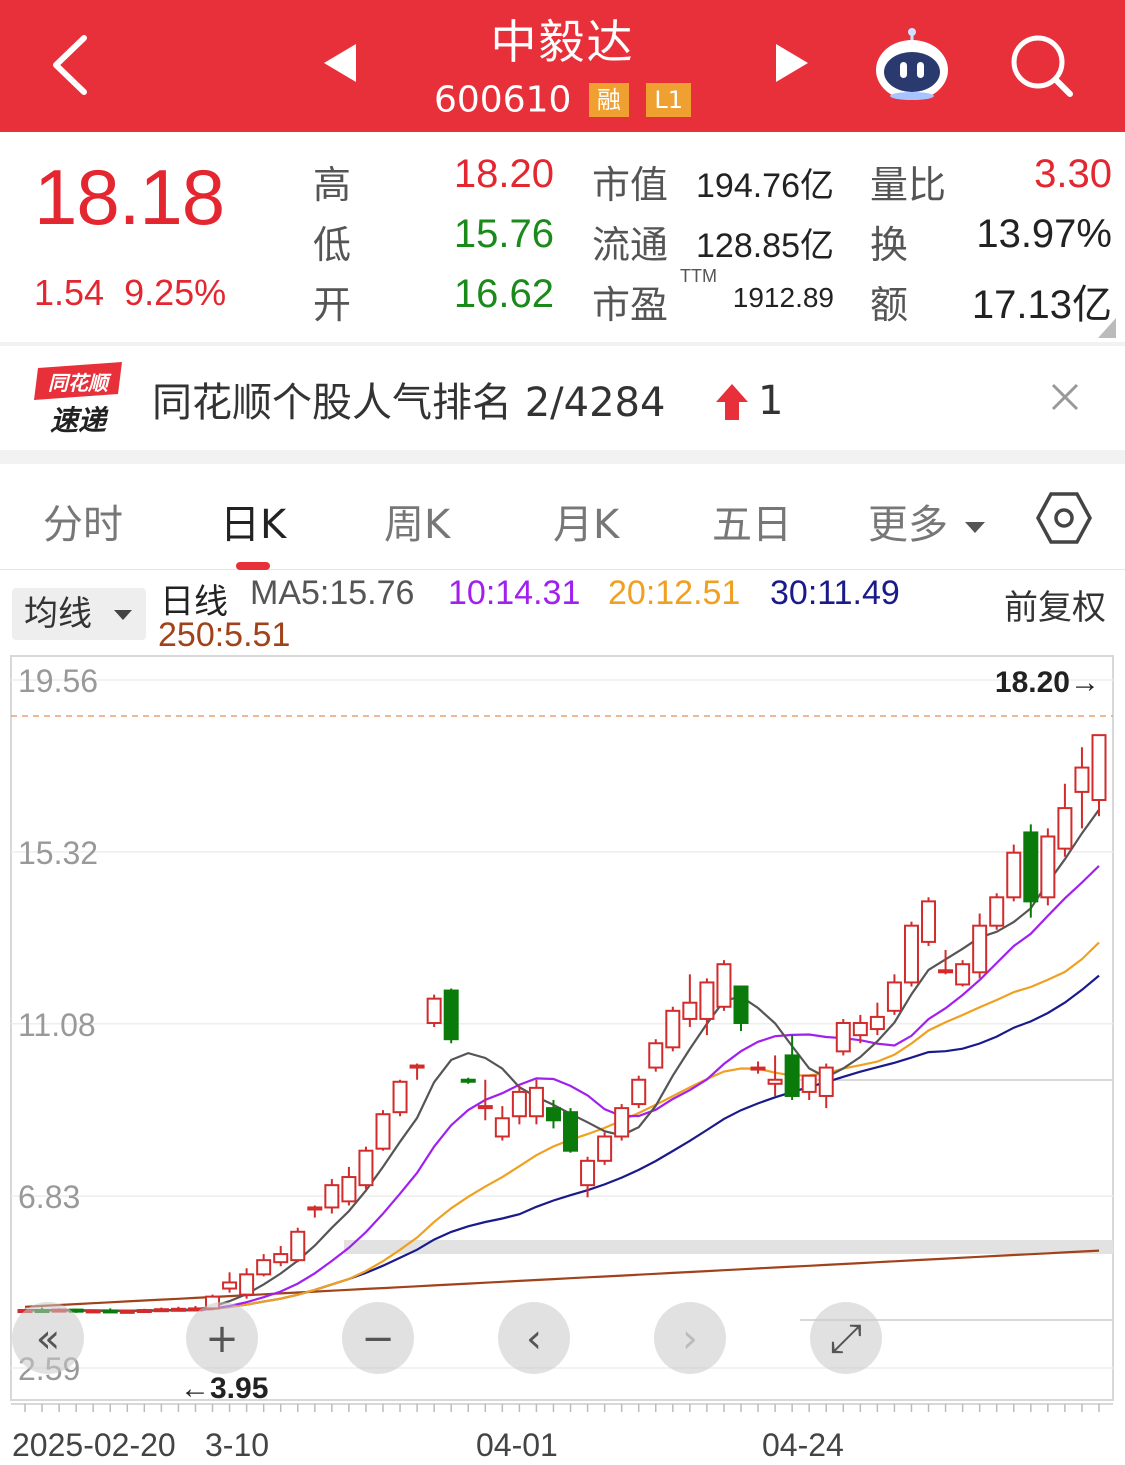 The image size is (1125, 1465). What do you see at coordinates (752, 521) in the screenshot?
I see `tab-five-day: 五日` at bounding box center [752, 521].